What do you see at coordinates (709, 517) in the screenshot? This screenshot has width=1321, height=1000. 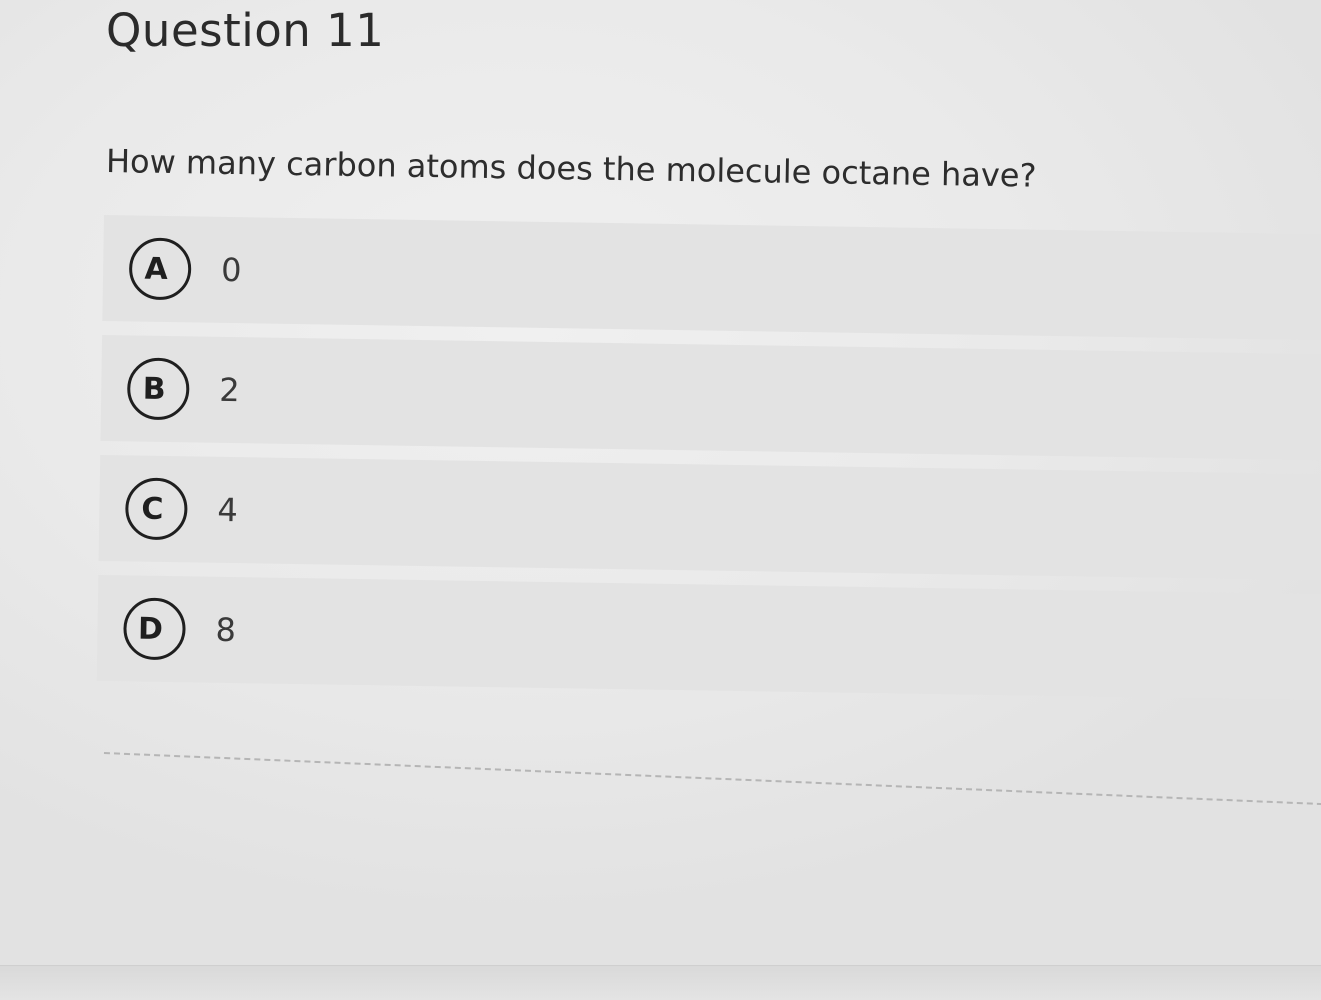 I see `answer-option-c: C 4` at bounding box center [709, 517].